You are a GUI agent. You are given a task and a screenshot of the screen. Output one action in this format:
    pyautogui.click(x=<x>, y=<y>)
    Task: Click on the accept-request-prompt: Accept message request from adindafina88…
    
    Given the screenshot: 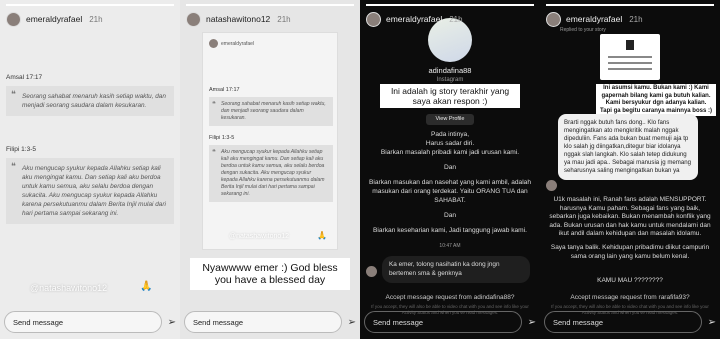 What is the action you would take?
    pyautogui.click(x=450, y=297)
    